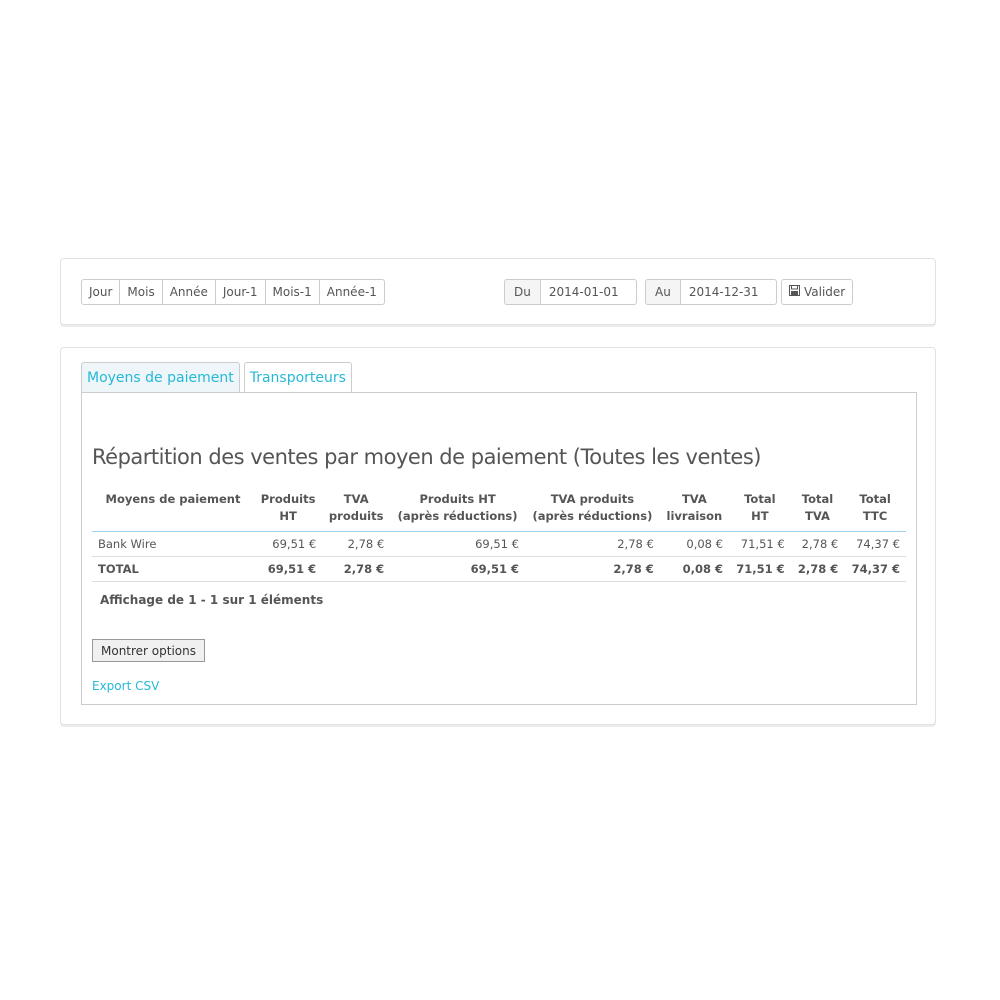 This screenshot has width=1000, height=1000. What do you see at coordinates (817, 508) in the screenshot?
I see `column-header-total-vat: Total TVA` at bounding box center [817, 508].